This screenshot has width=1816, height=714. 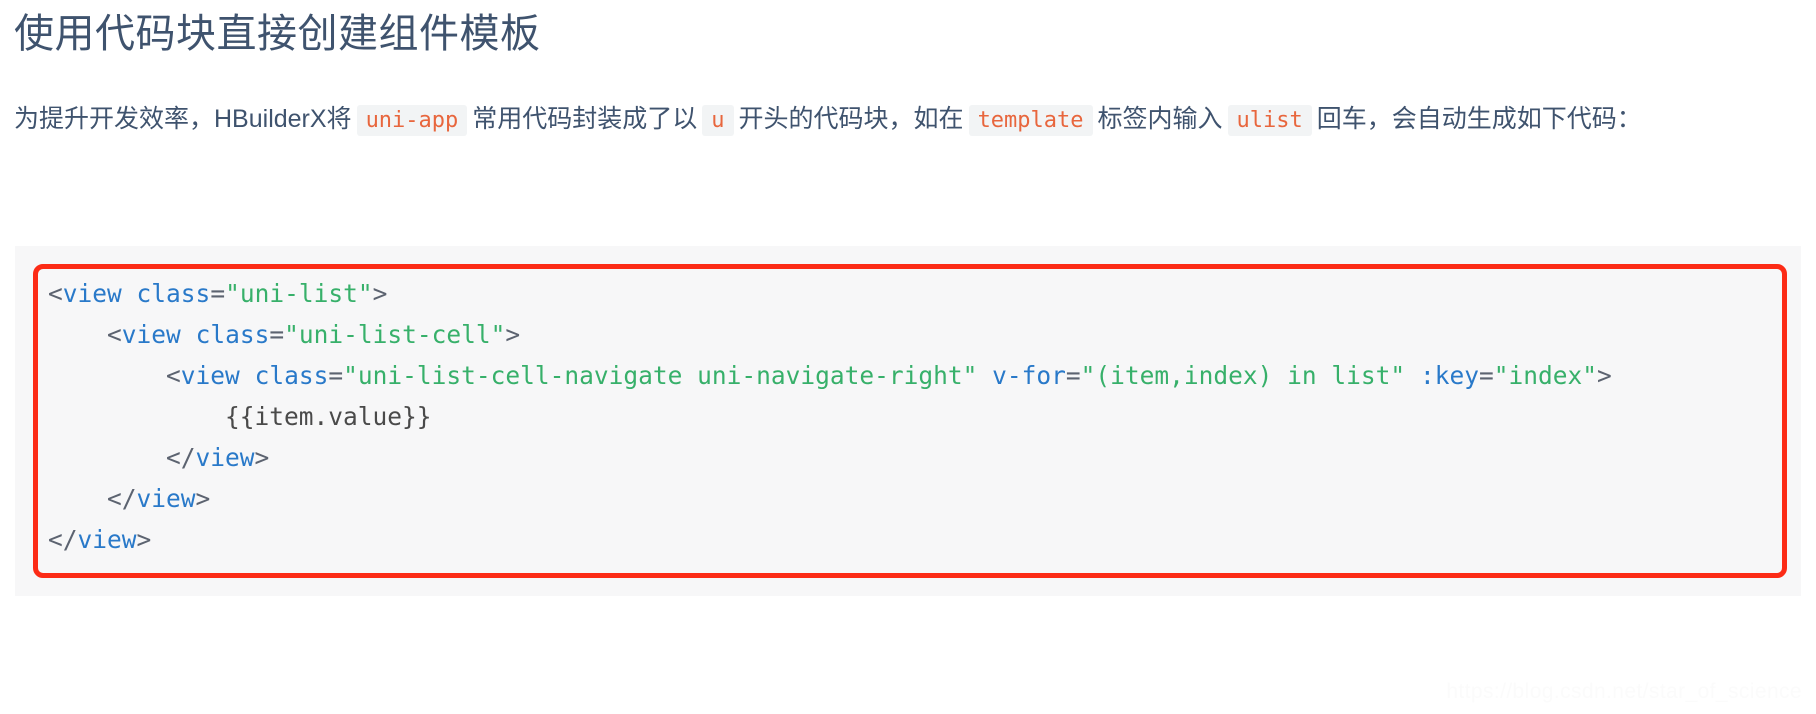 I want to click on code-token-str: "(item,index) in list", so click(x=1243, y=375).